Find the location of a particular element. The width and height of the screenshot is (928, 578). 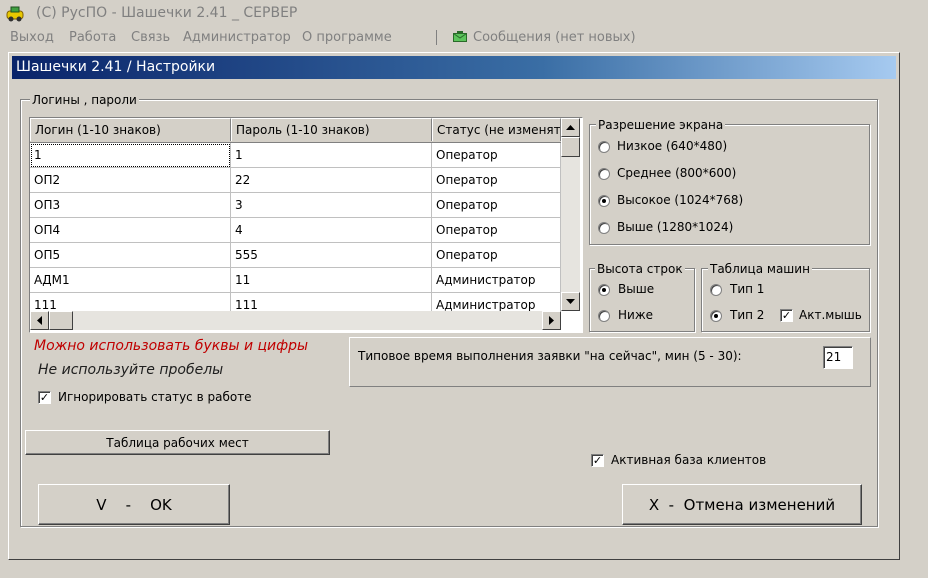

vertical-scroll-thumb is located at coordinates (570, 147).